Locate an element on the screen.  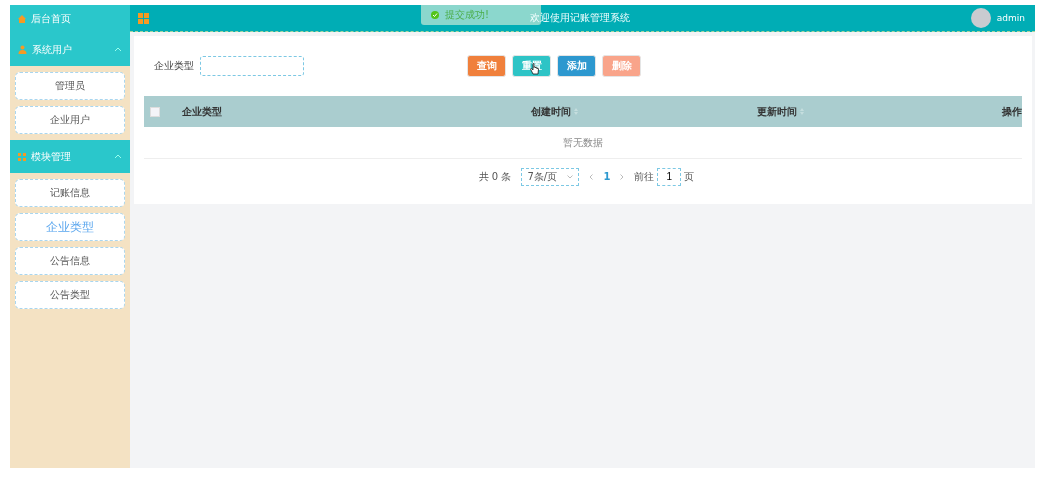
column-header: 操作 is located at coordinates (1012, 111).